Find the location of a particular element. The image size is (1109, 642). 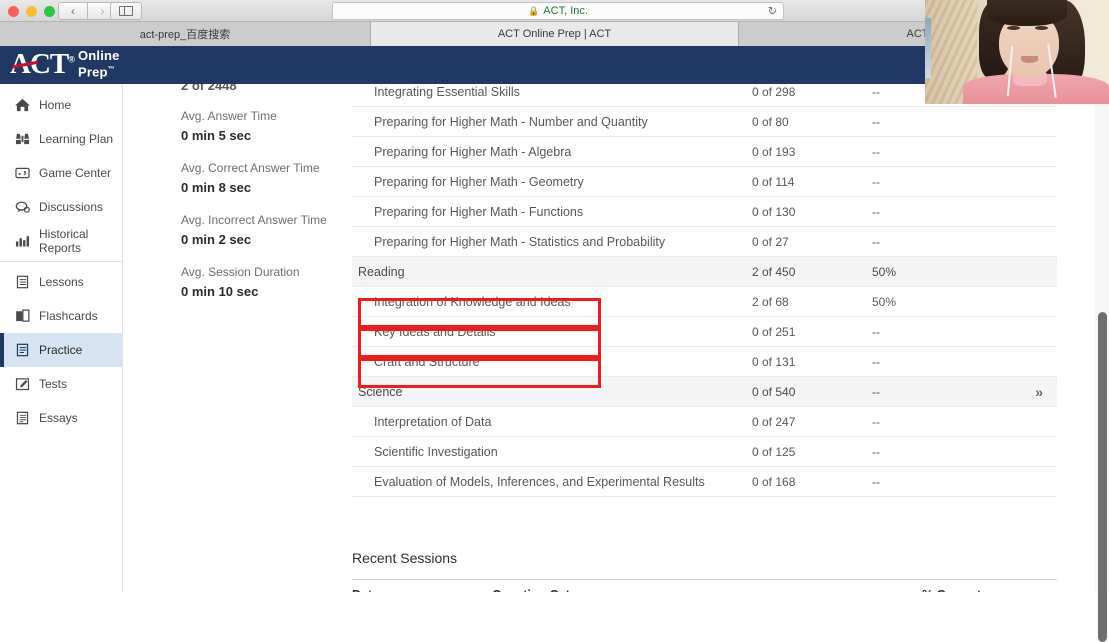

address-bar-text: ACT, Inc. is located at coordinates (565, 11).